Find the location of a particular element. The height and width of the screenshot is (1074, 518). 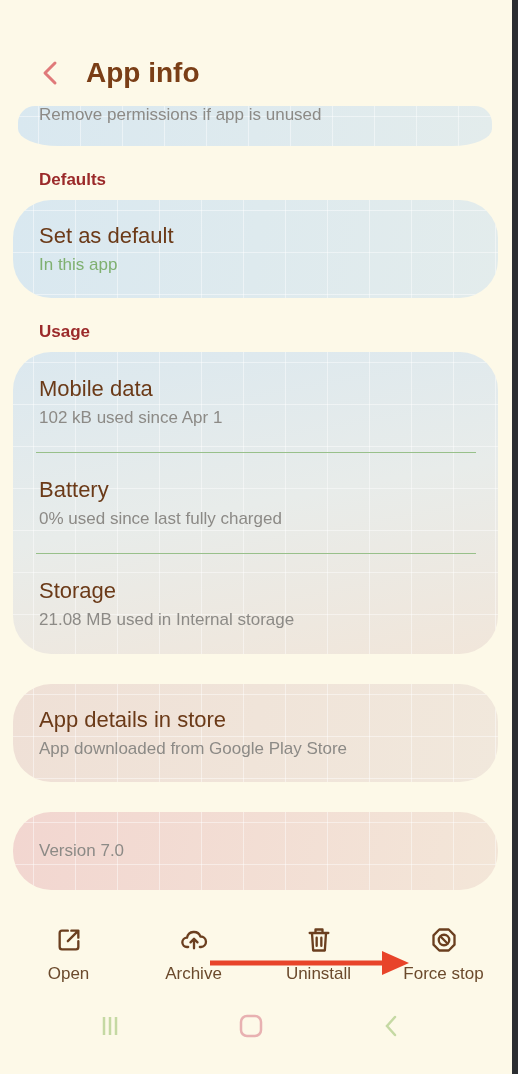

settings-item: Storage 21.08 MB used in Internal storage is located at coordinates (255, 604).